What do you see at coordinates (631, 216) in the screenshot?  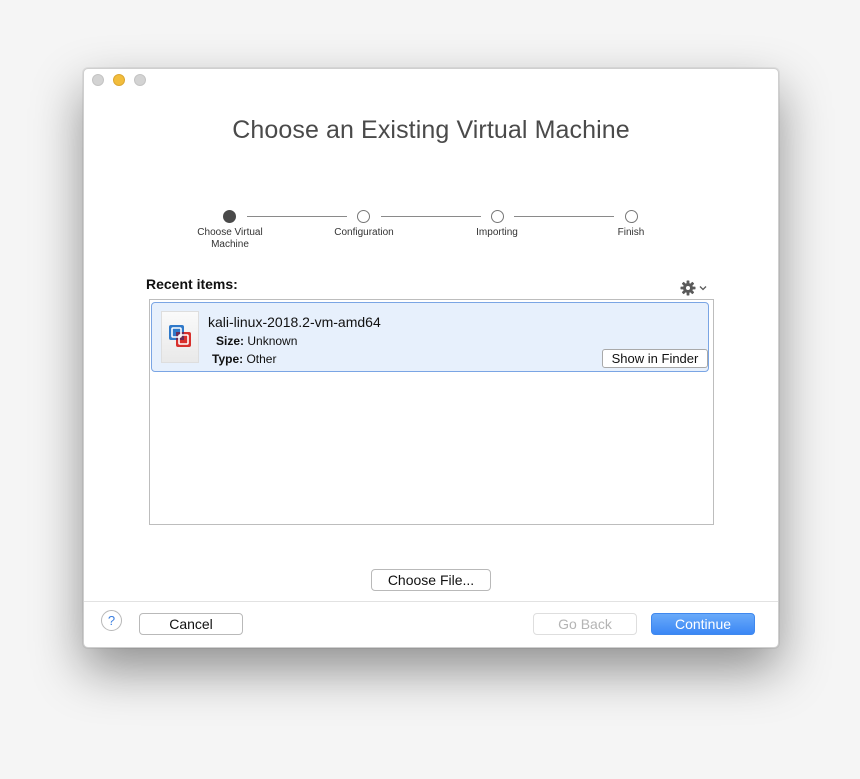 I see `step-dot-finish` at bounding box center [631, 216].